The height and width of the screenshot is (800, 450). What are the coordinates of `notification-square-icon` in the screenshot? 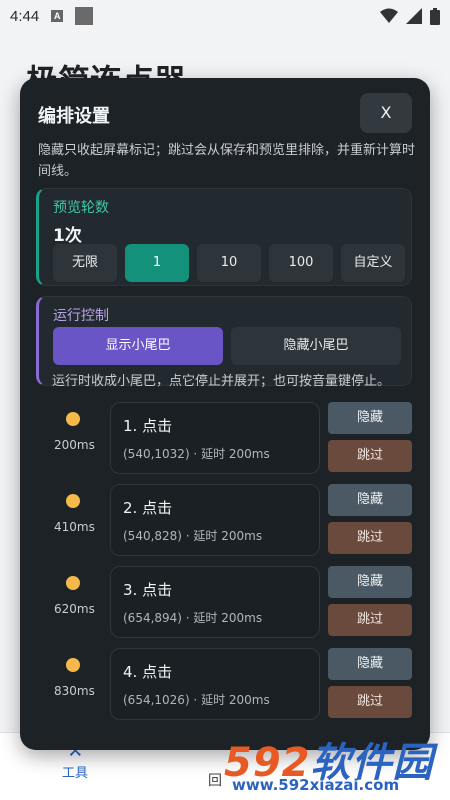 It's located at (84, 16).